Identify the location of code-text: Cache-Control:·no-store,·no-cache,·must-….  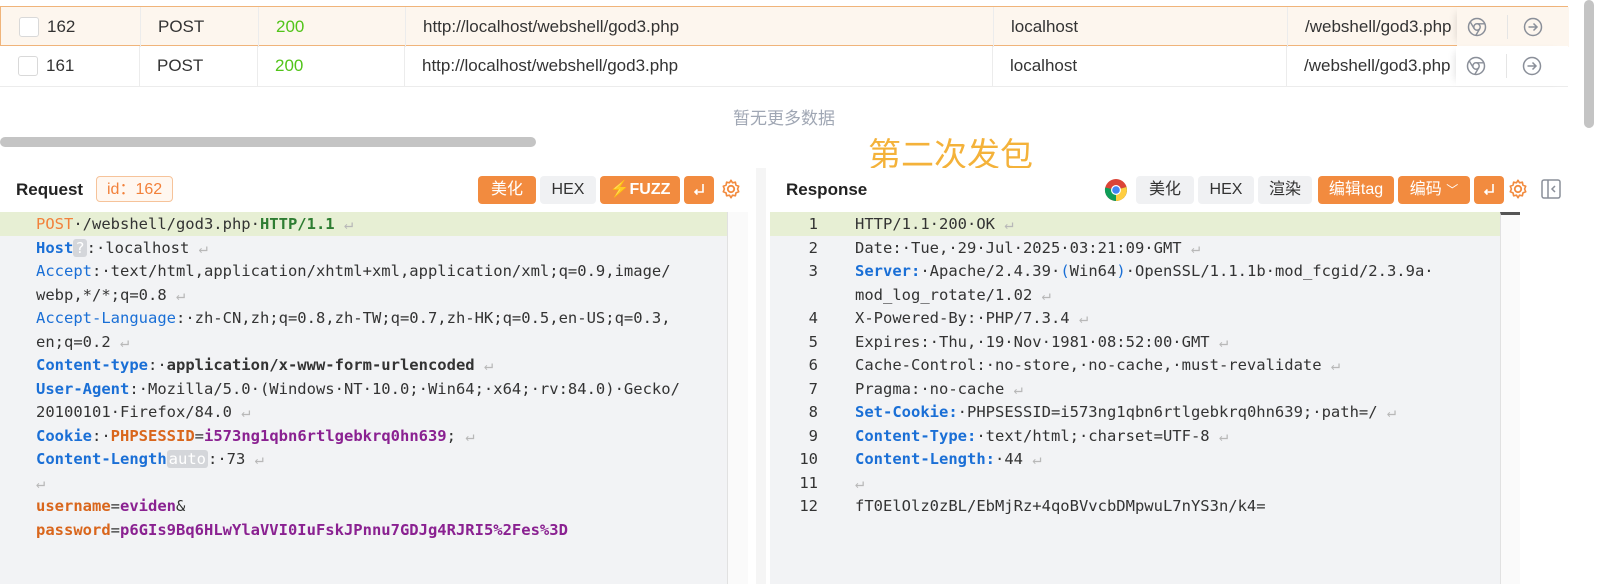
(1097, 365).